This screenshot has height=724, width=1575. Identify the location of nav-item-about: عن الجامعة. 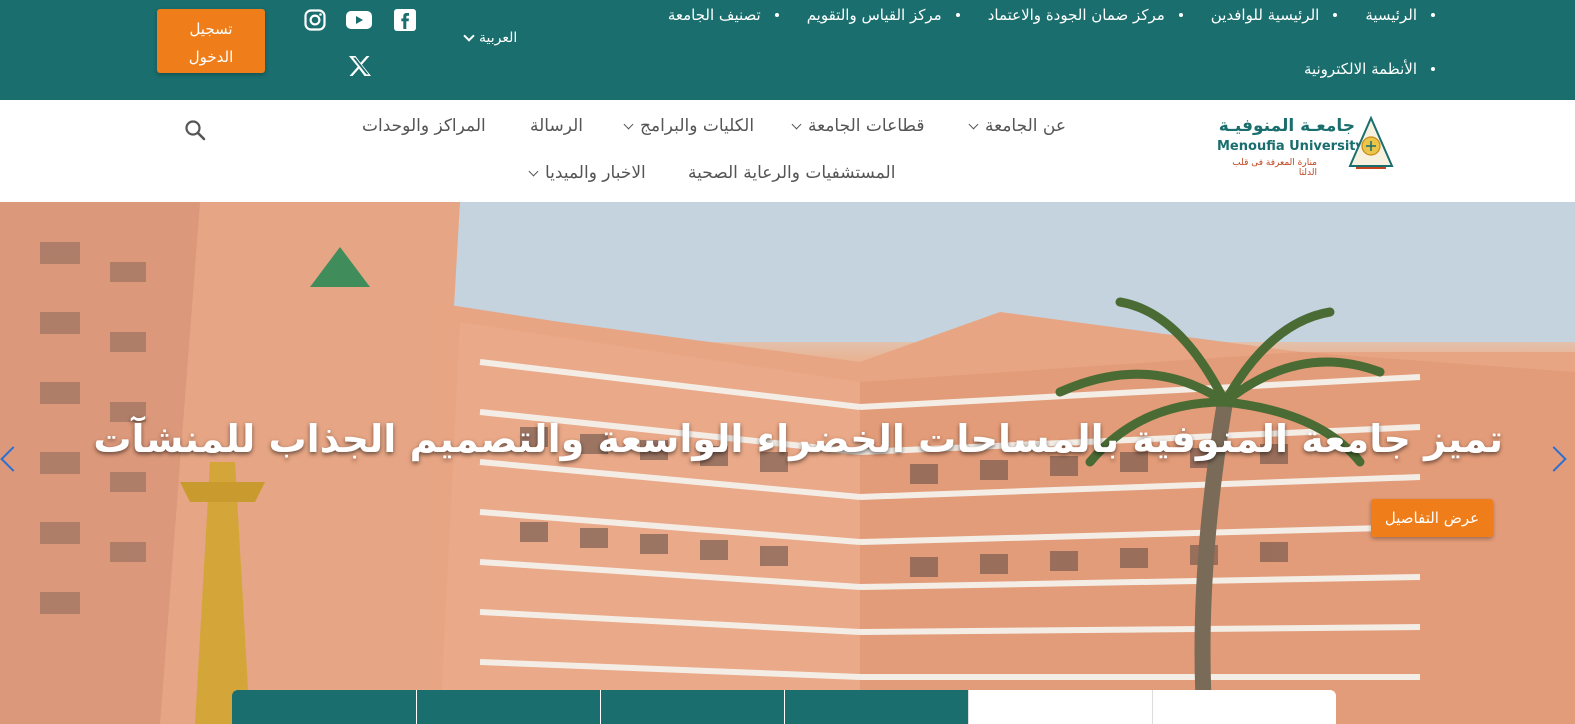
(1017, 126).